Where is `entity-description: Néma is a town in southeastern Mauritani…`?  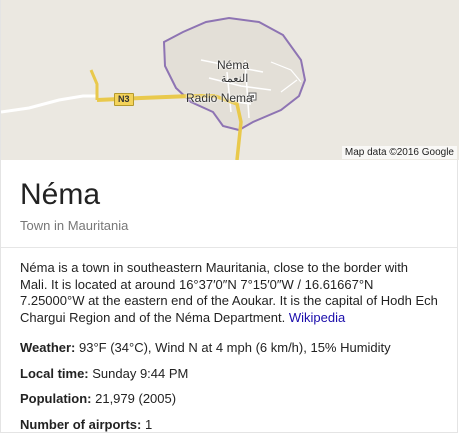 entity-description: Néma is a town in southeastern Mauritani… is located at coordinates (229, 293).